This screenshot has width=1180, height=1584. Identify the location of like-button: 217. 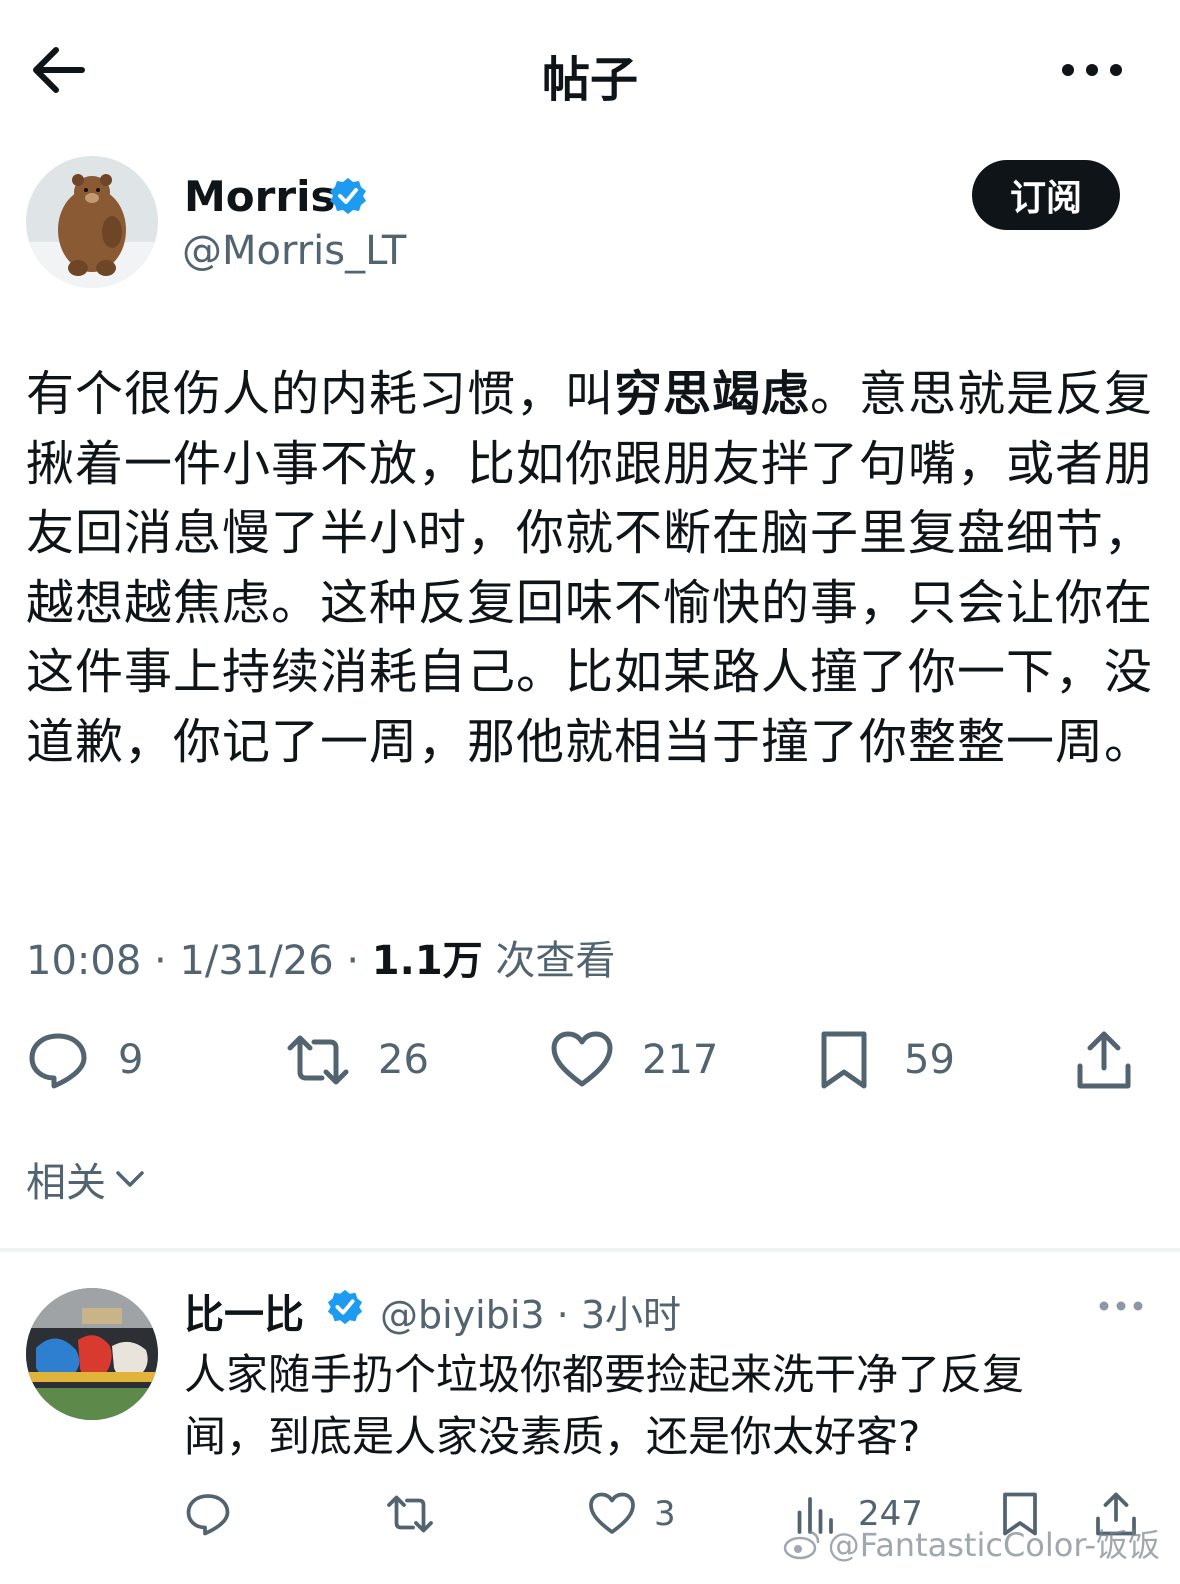
(634, 1060).